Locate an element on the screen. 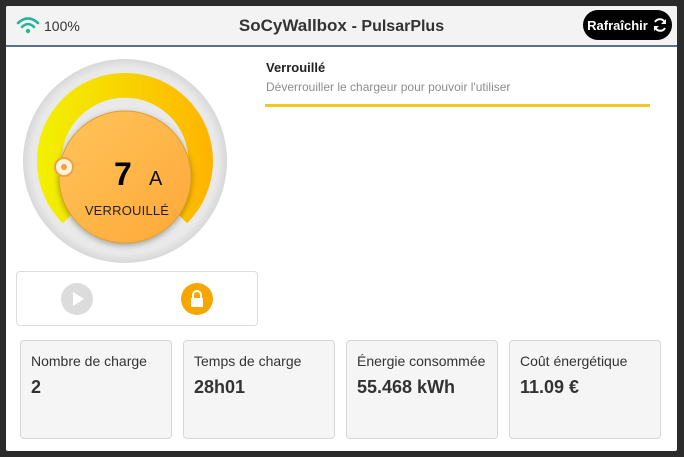  stat-label: Énergie consommée is located at coordinates (421, 361).